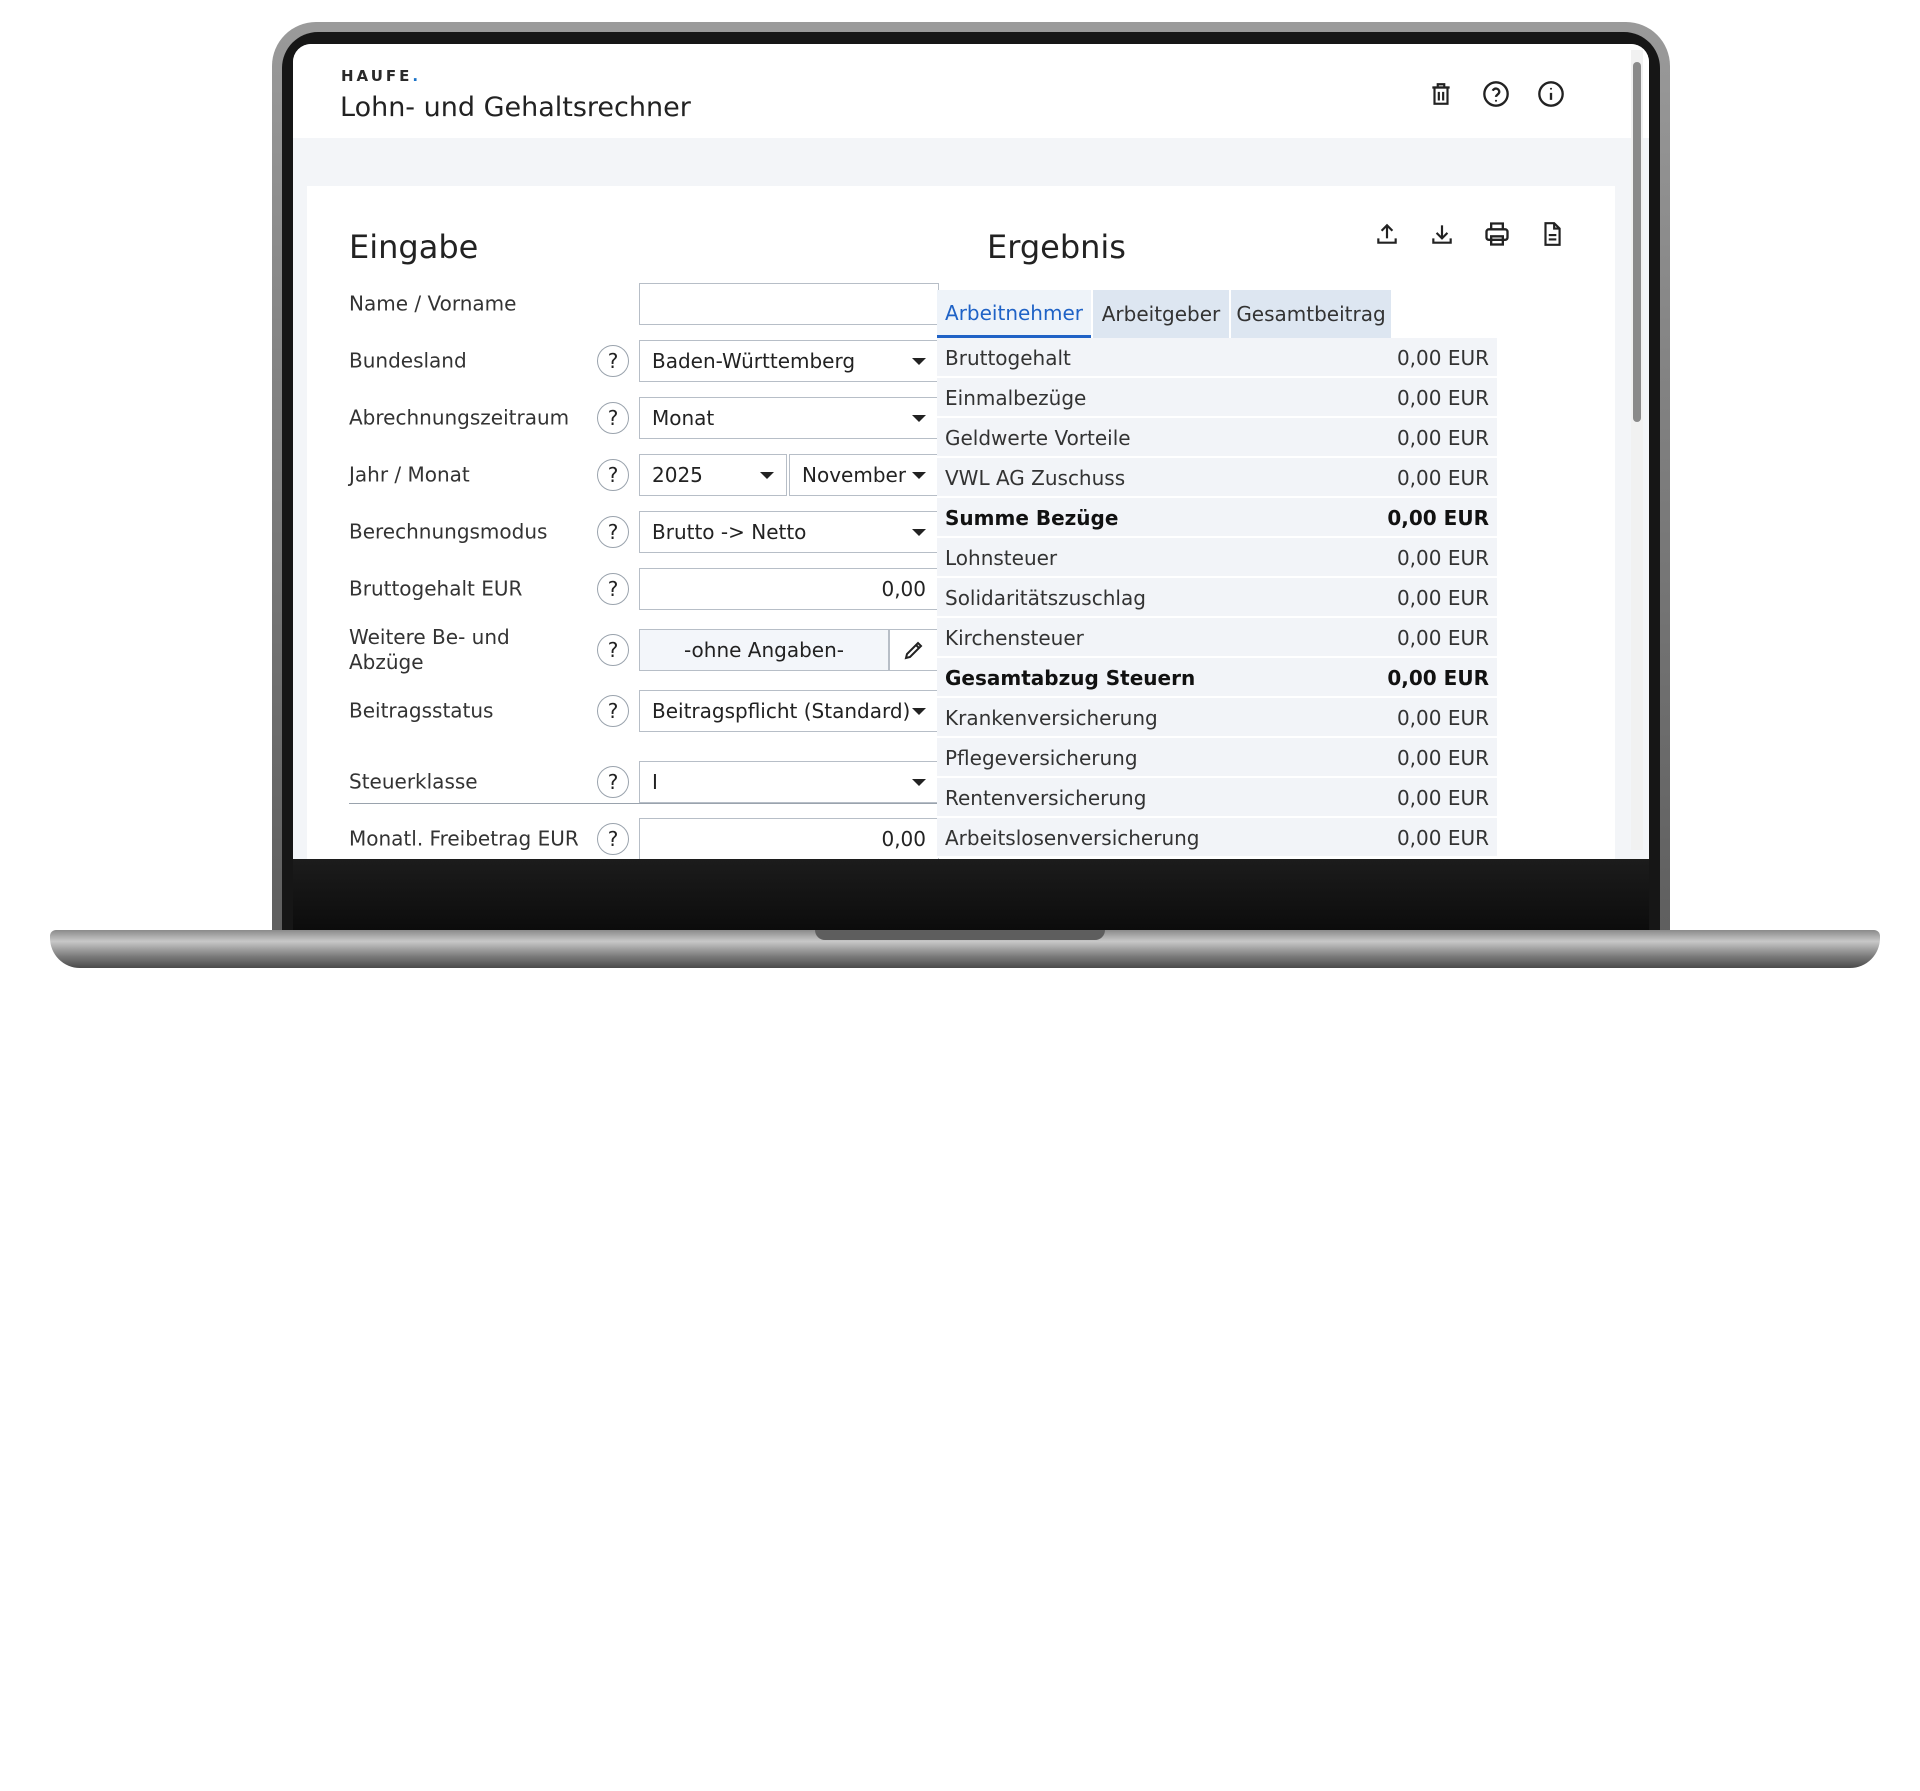 This screenshot has height=1791, width=1920. I want to click on bundesland-label: Bundesland, so click(408, 360).